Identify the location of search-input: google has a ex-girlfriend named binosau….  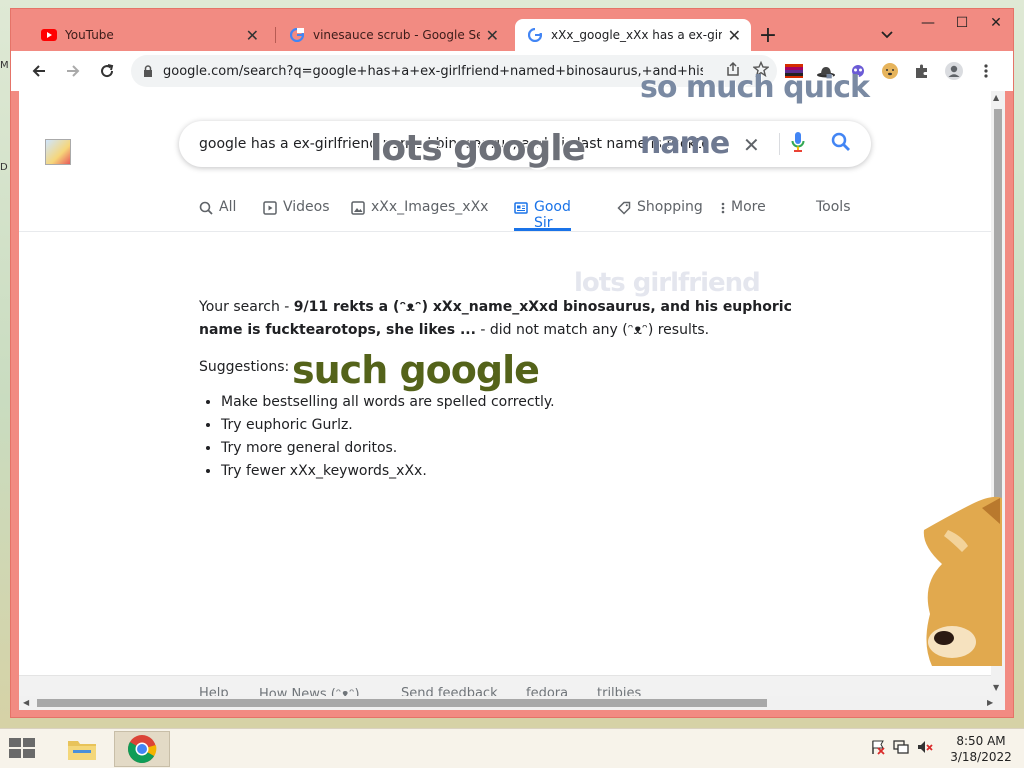
(469, 144).